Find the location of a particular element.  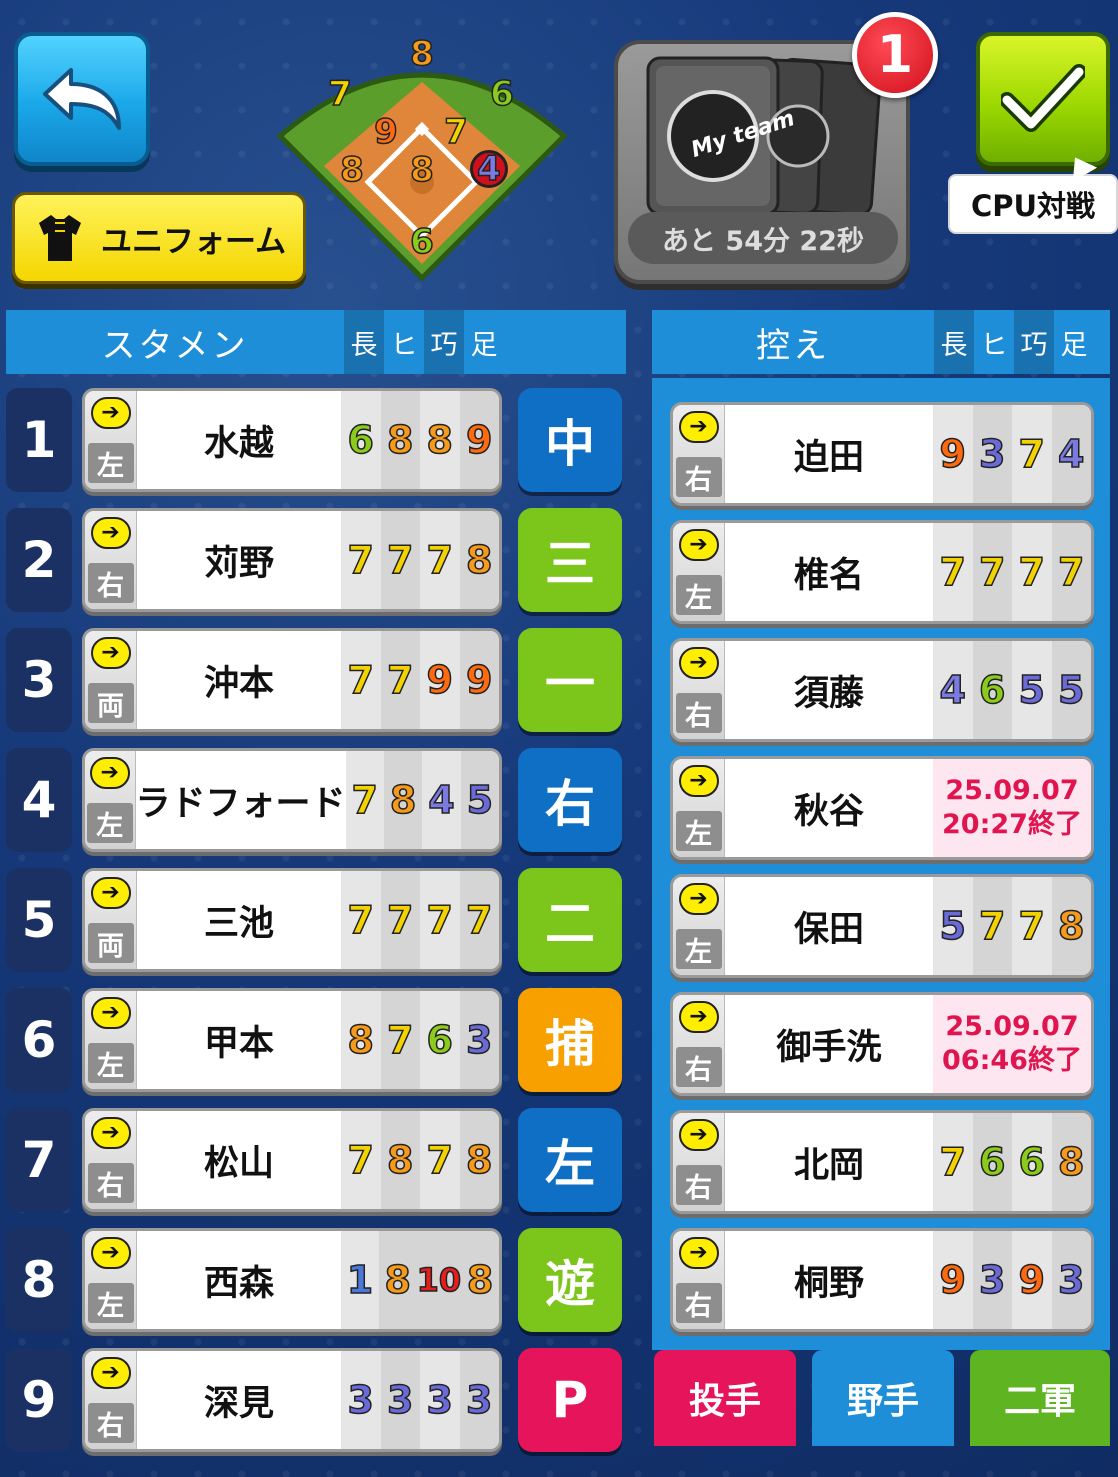

back-arrow-icon is located at coordinates (82, 99).